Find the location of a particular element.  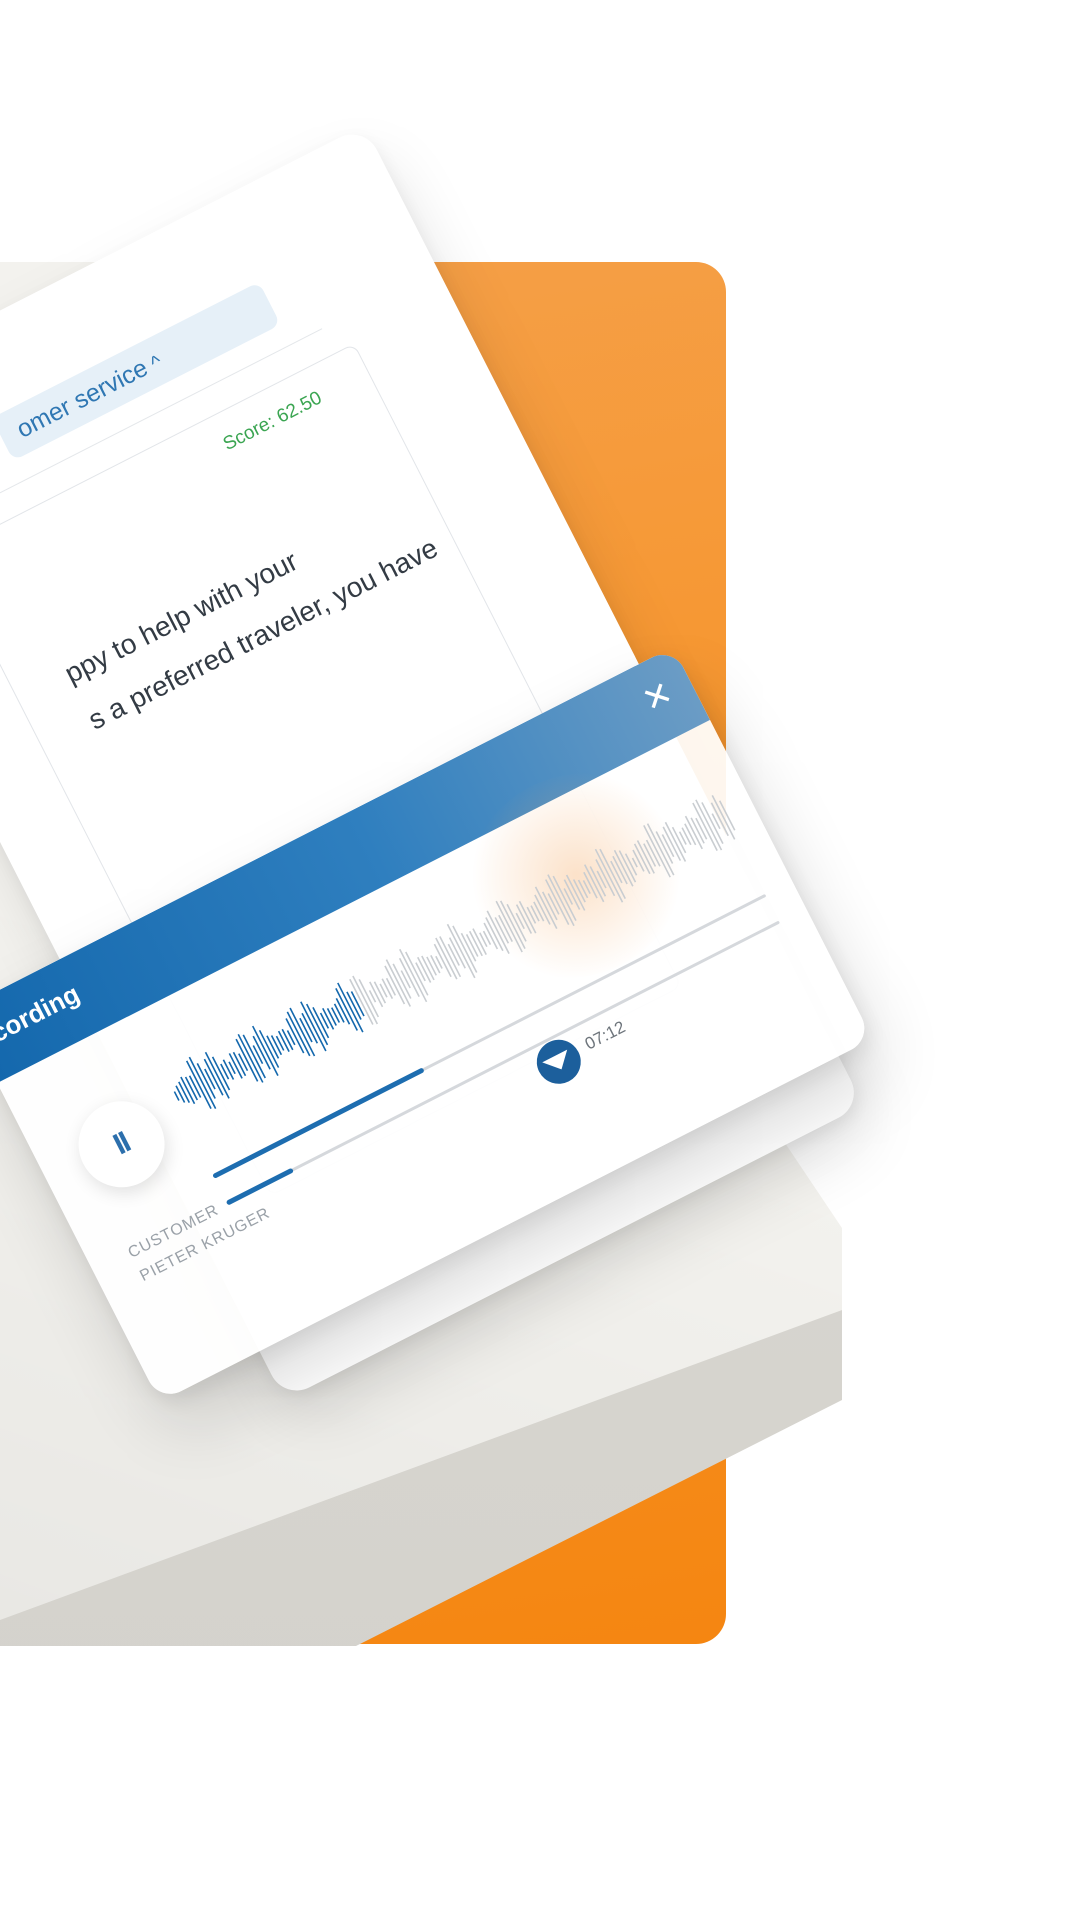

duration-label: 07:12 is located at coordinates (605, 1035).